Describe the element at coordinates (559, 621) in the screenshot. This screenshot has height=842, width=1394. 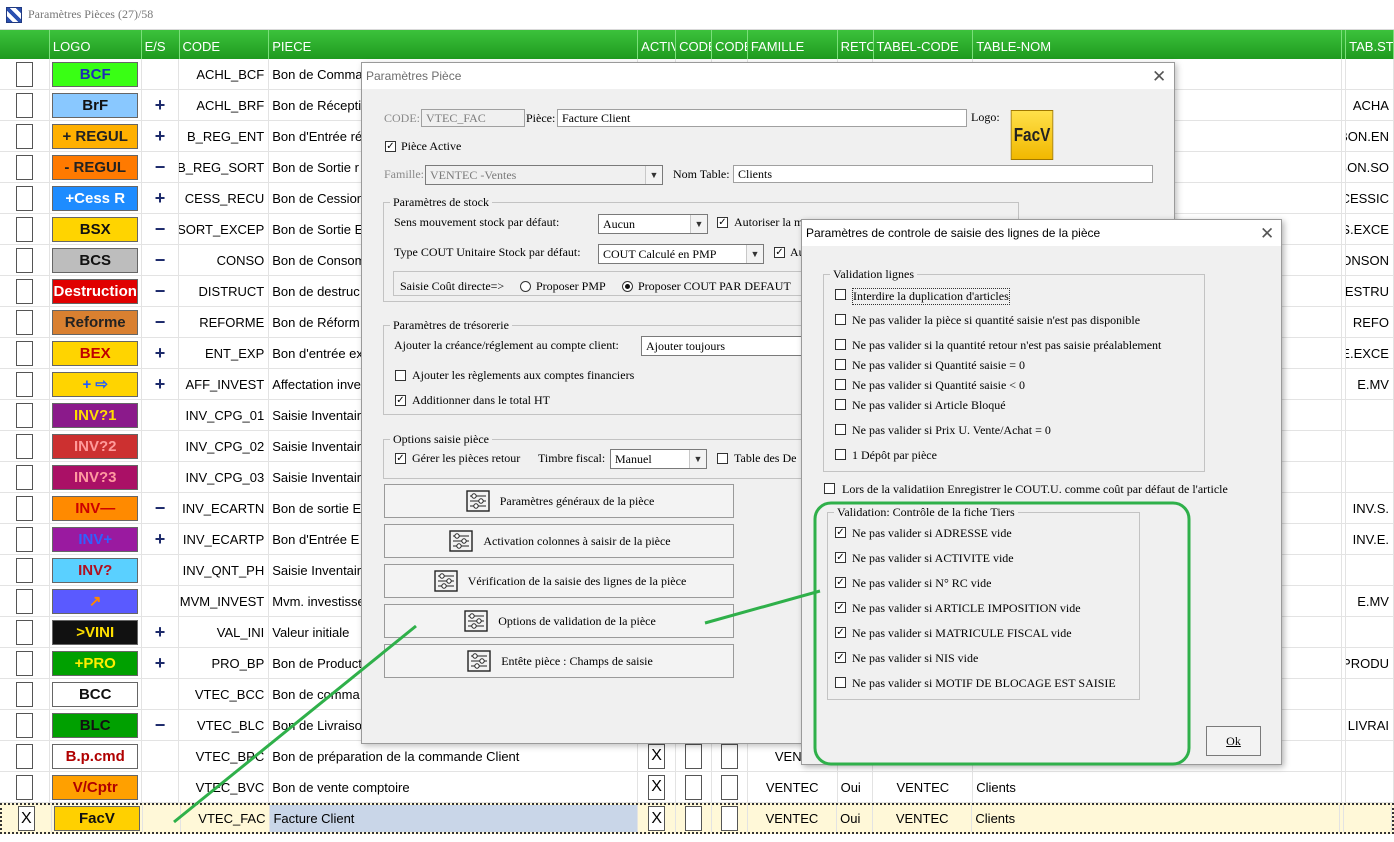
I see `btn-options-validation: Options de validation de la pièce` at that location.